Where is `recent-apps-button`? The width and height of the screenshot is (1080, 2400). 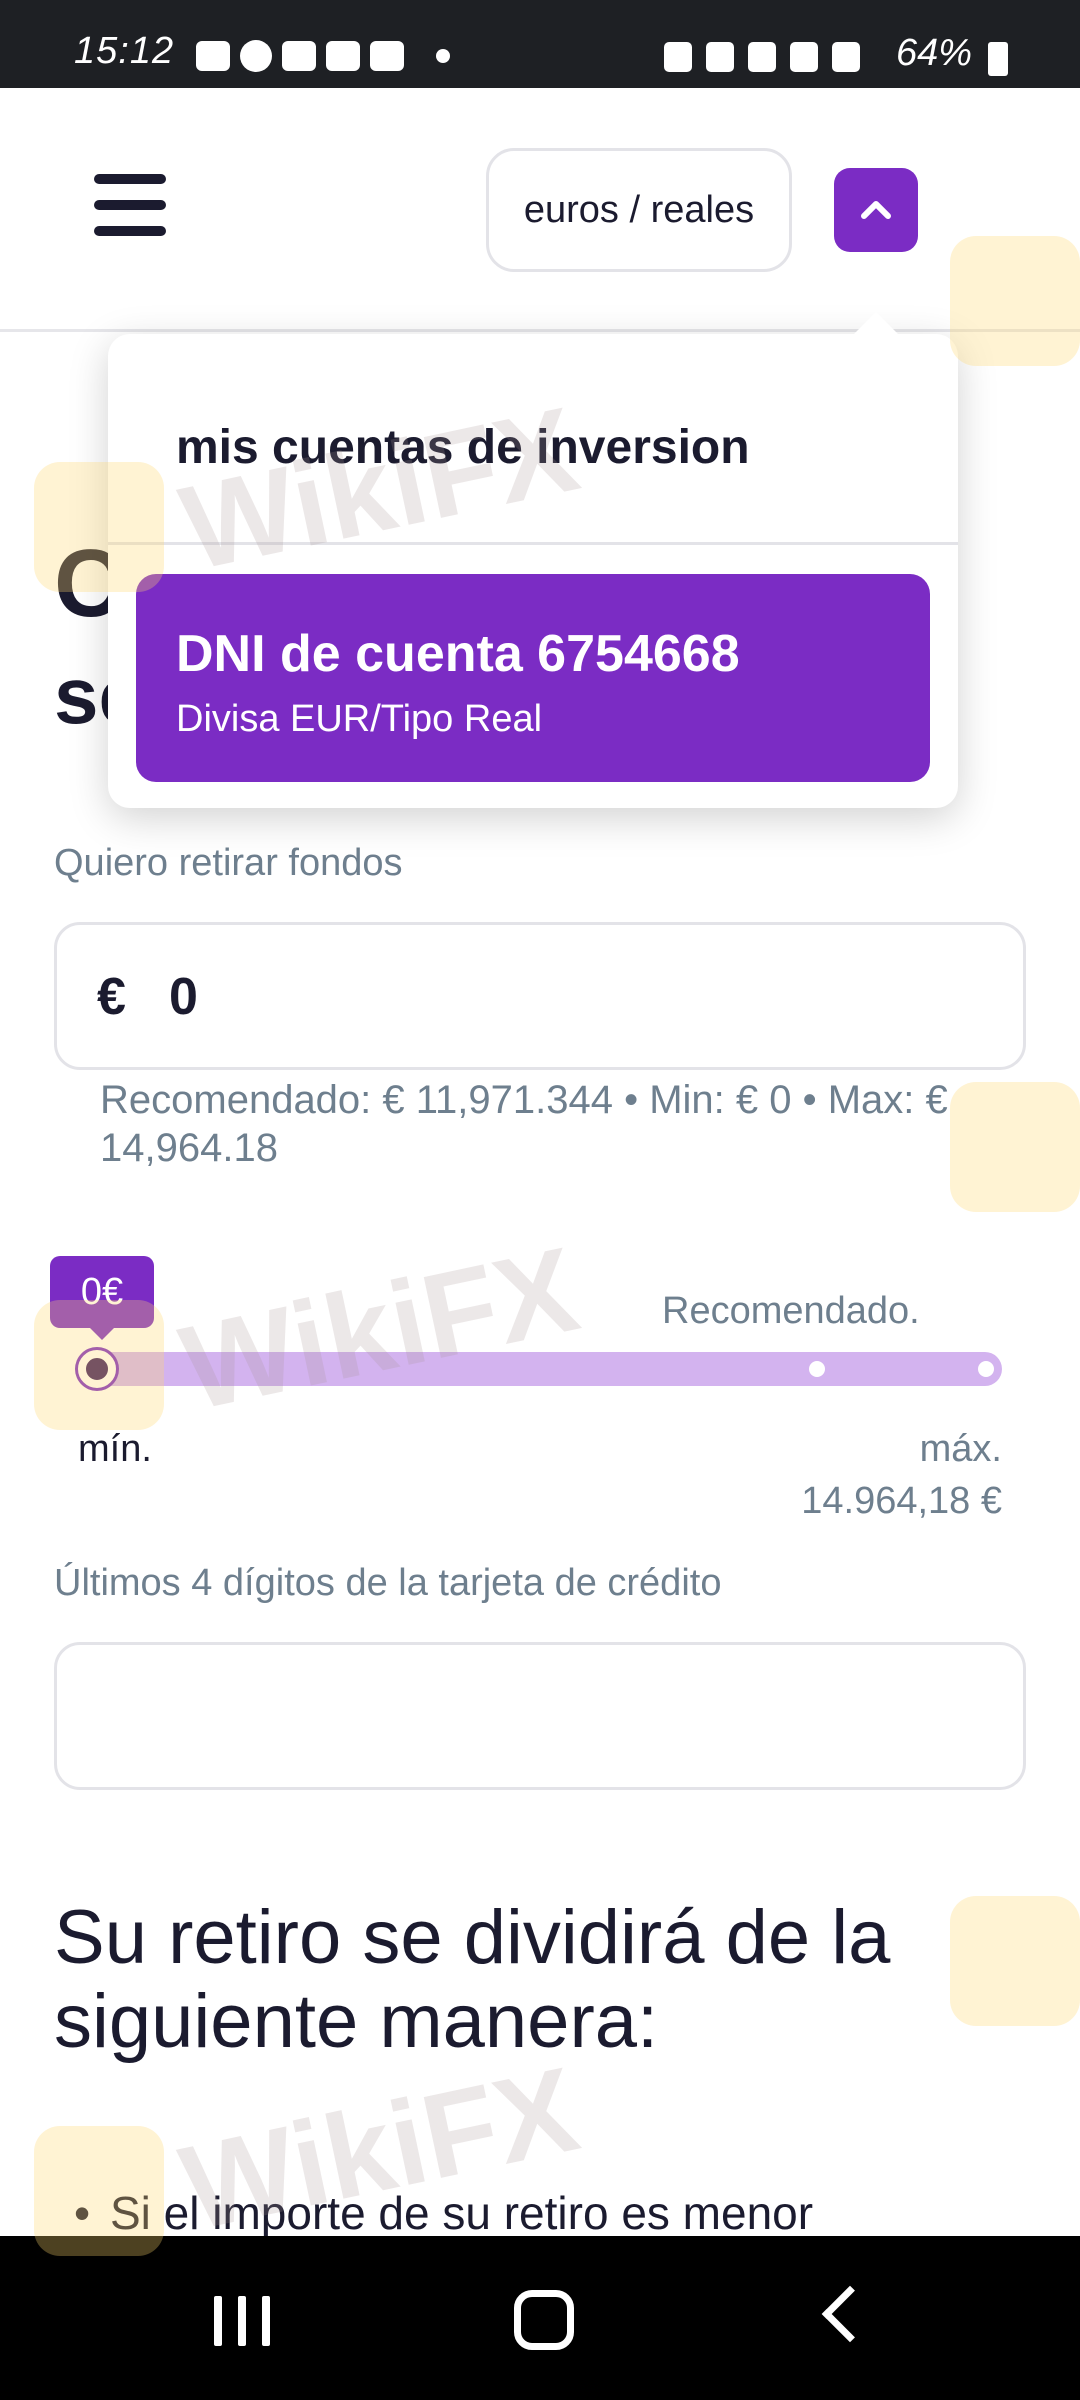
recent-apps-button is located at coordinates (242, 2321).